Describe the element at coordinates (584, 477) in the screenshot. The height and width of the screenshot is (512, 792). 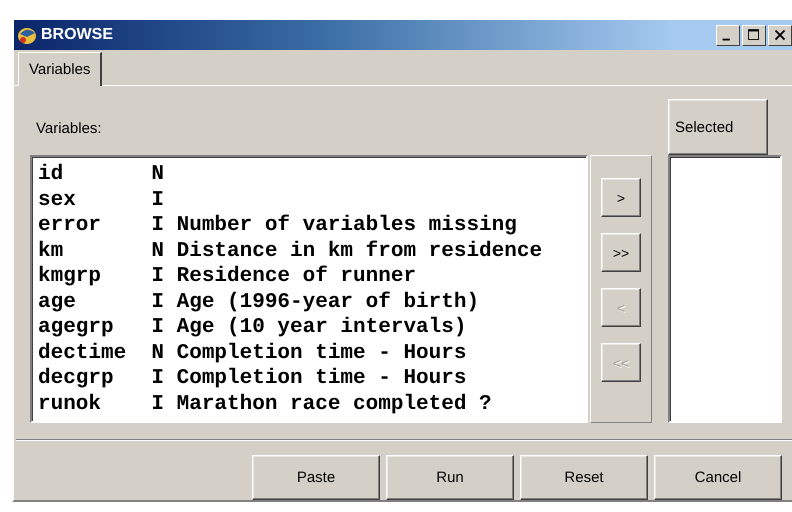
I see `reset-button: Reset` at that location.